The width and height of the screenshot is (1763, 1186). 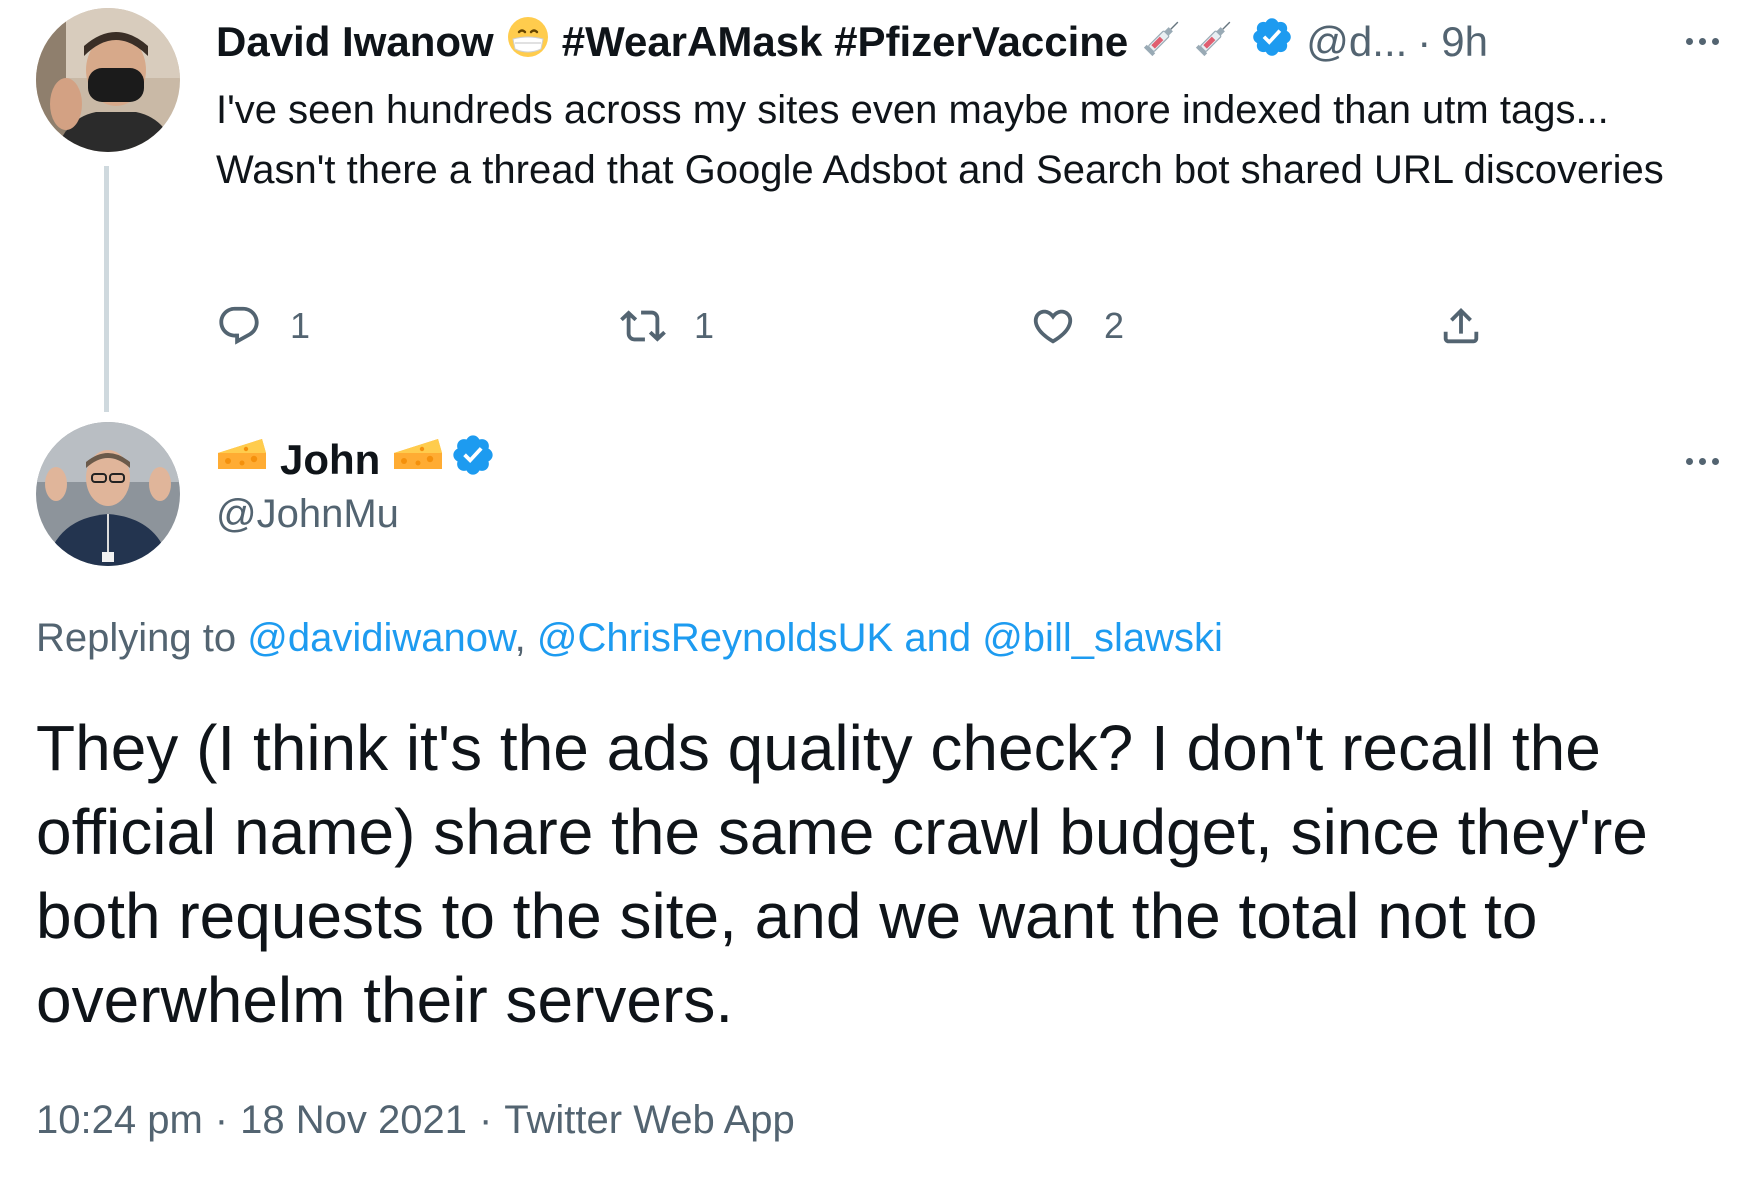 What do you see at coordinates (528, 42) in the screenshot?
I see `mask-face-emoji` at bounding box center [528, 42].